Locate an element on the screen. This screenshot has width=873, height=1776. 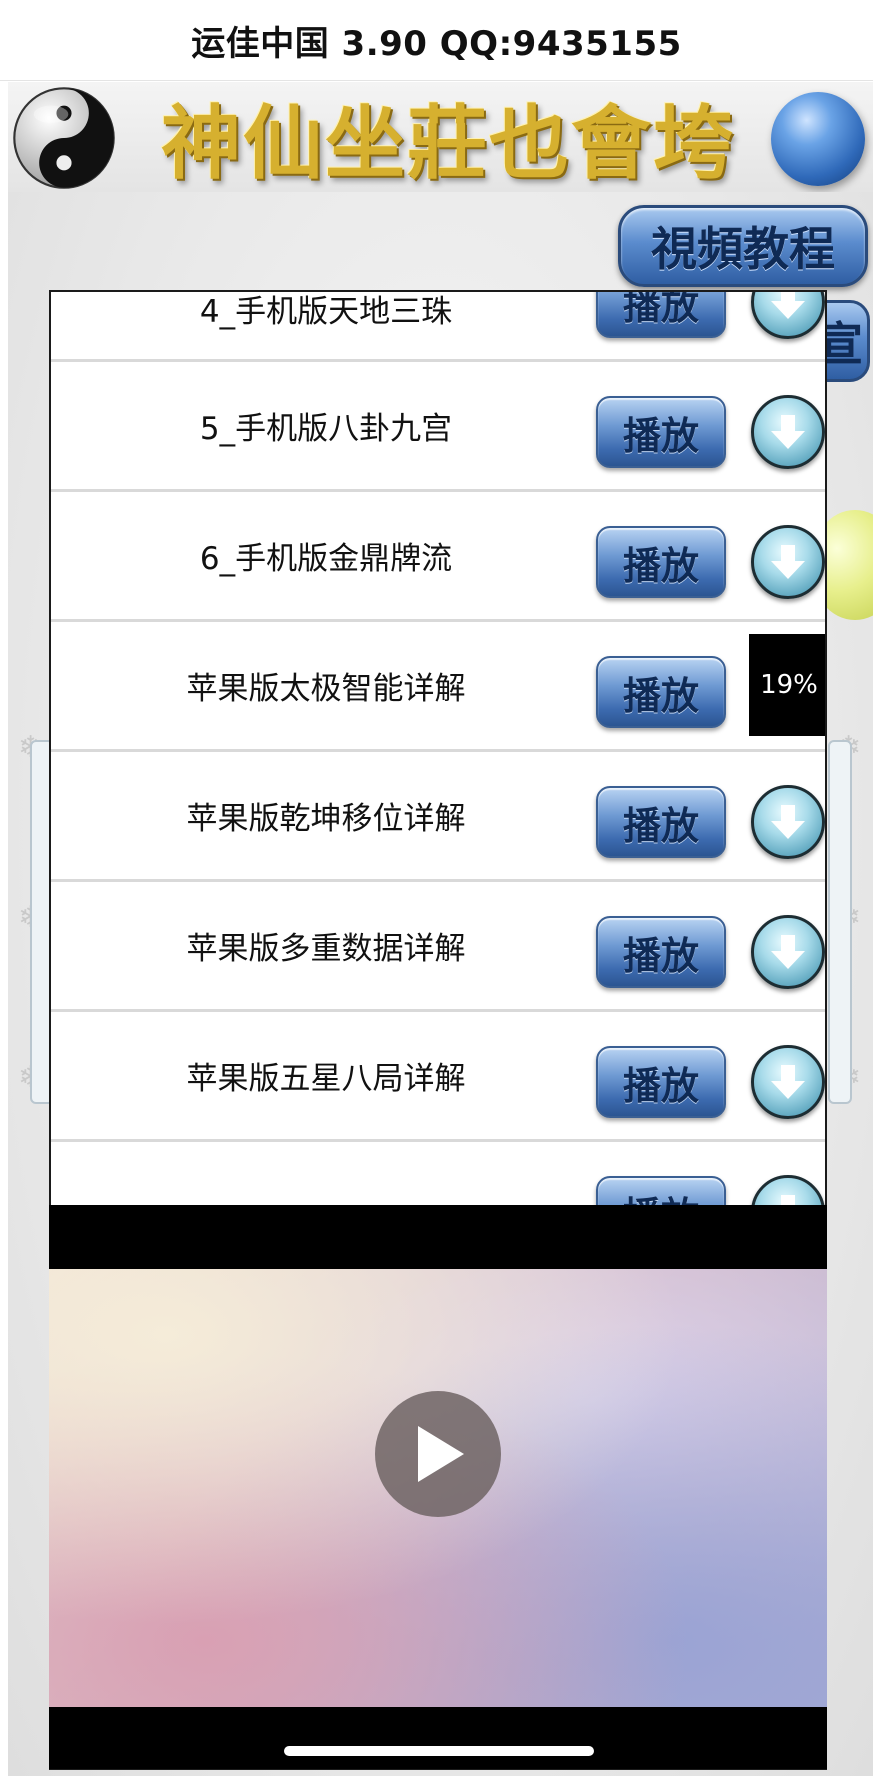
list-item: 苹果版乾坤移位详解 播放 is located at coordinates (438, 817).